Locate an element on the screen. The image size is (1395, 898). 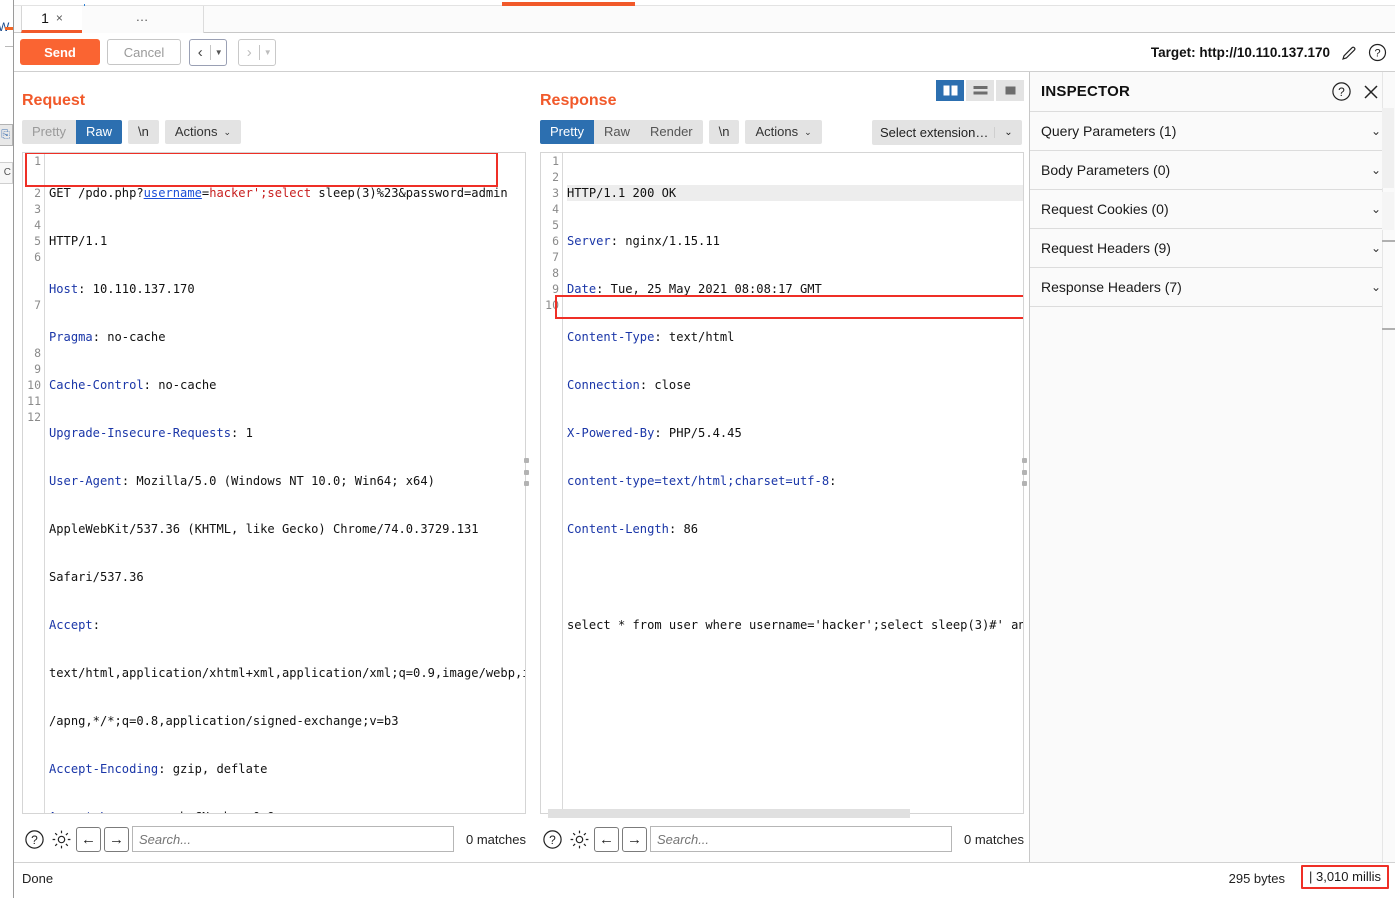
request-actions-button: Actions ⌄ is located at coordinates (203, 132).